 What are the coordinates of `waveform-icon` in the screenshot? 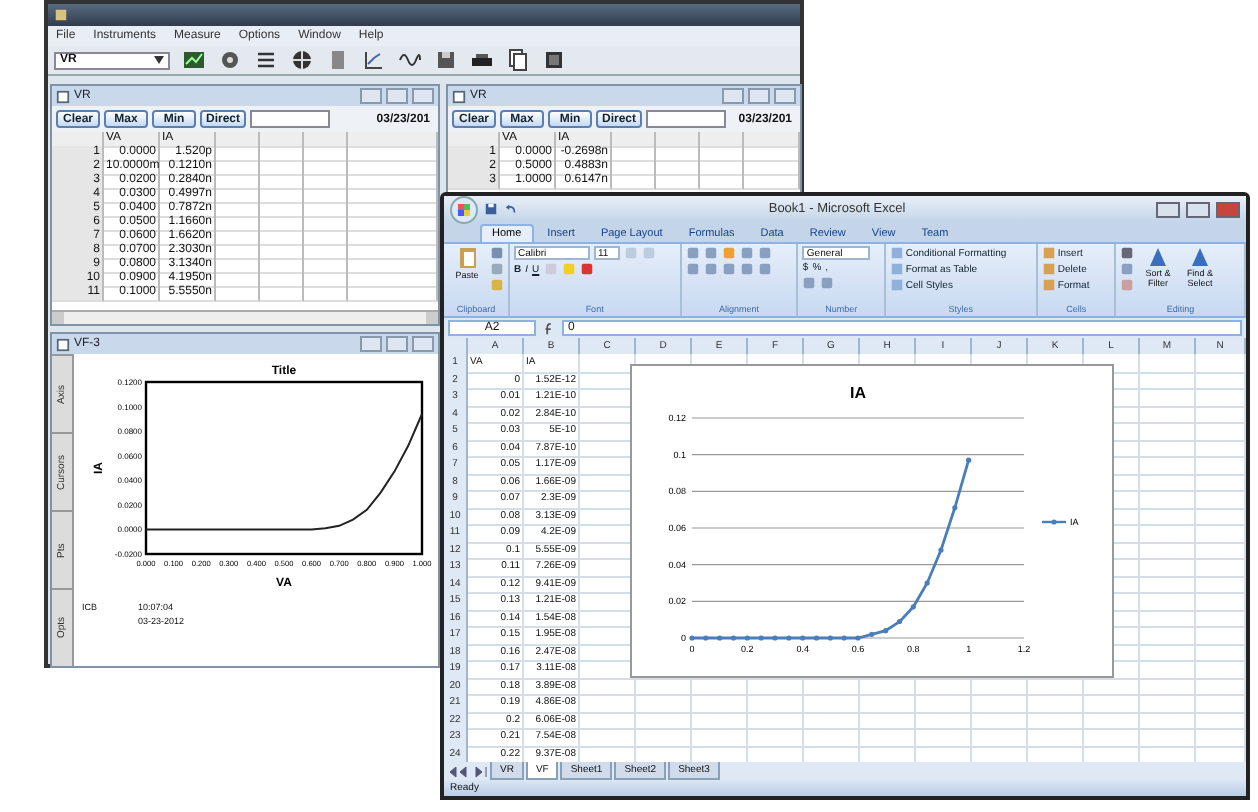 It's located at (410, 60).